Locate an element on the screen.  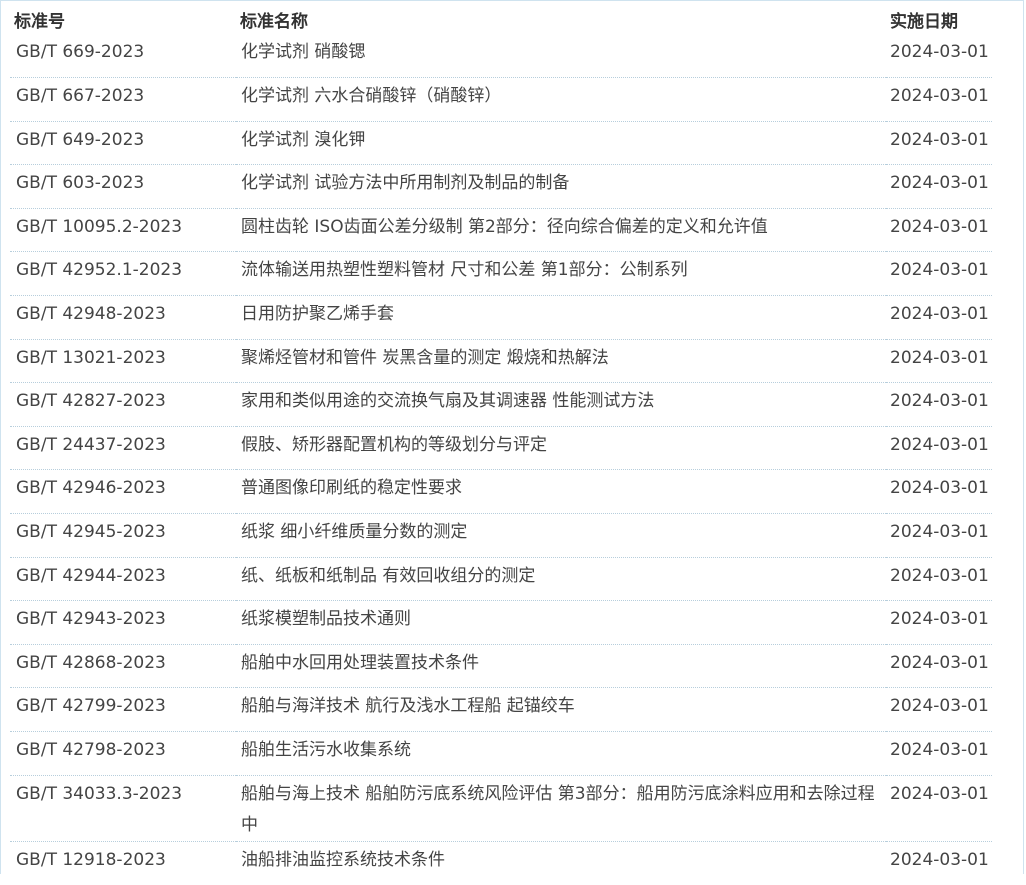
standard-name-cell: 圆柱齿轮 ISO齿面公差分级制 第2部分：径向综合偏差的定义和允许值 is located at coordinates (561, 230).